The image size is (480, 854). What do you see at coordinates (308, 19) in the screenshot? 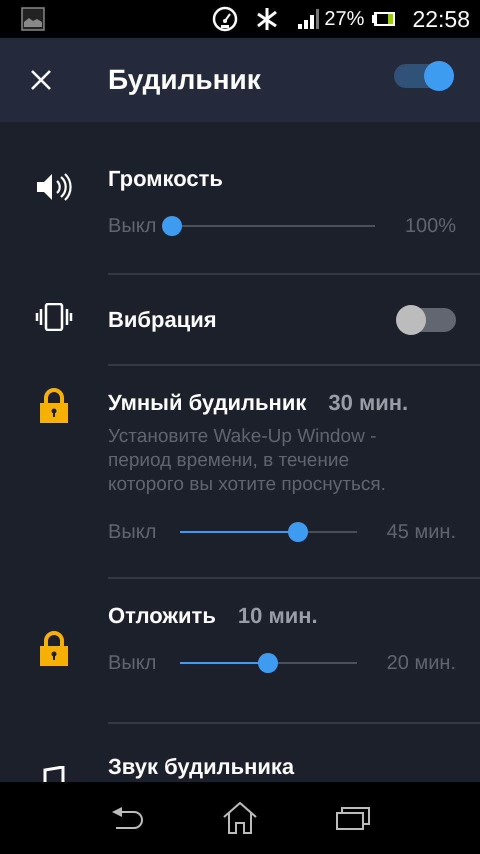
I see `signal-icon` at bounding box center [308, 19].